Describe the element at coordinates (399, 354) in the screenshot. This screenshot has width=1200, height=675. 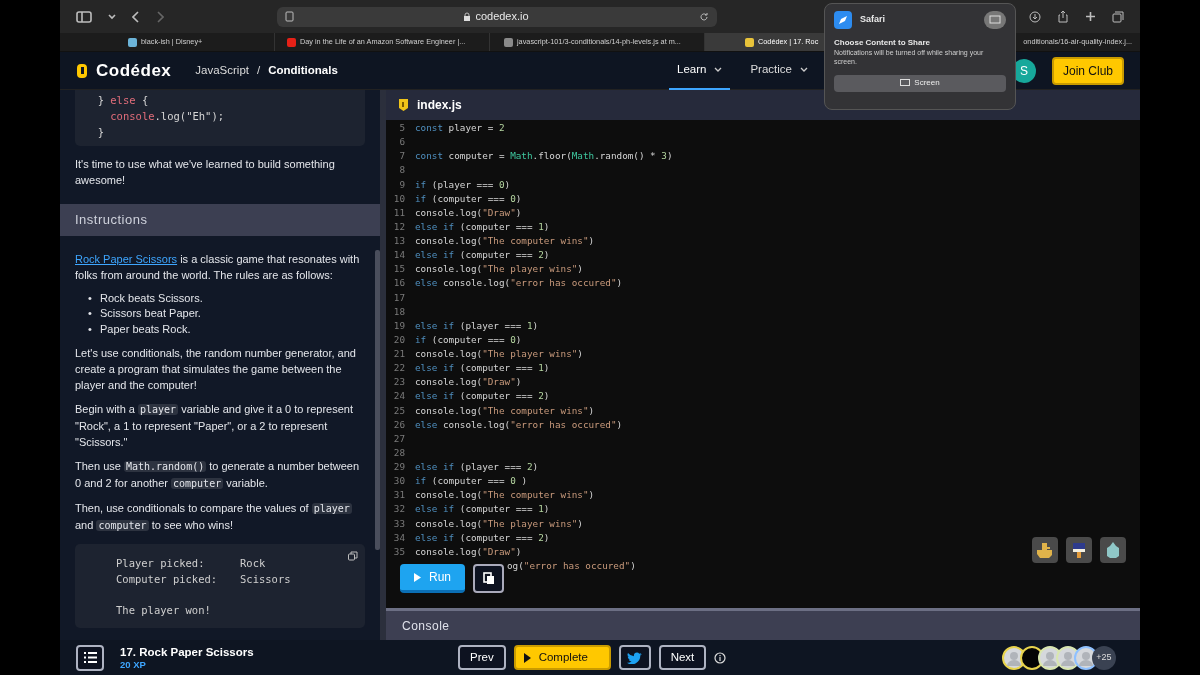
I see `line-number: 21` at that location.